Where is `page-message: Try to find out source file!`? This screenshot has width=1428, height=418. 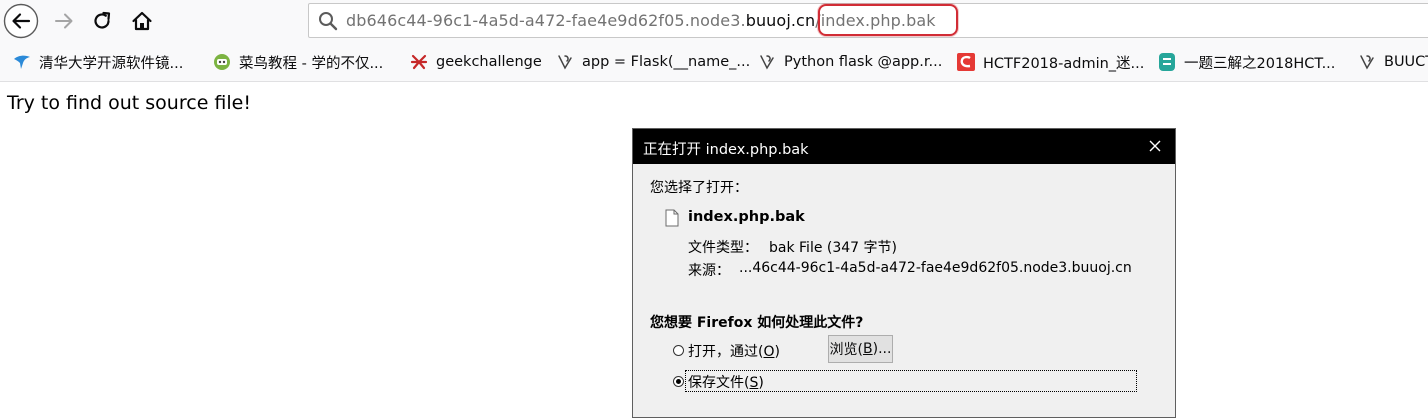 page-message: Try to find out source file! is located at coordinates (129, 103).